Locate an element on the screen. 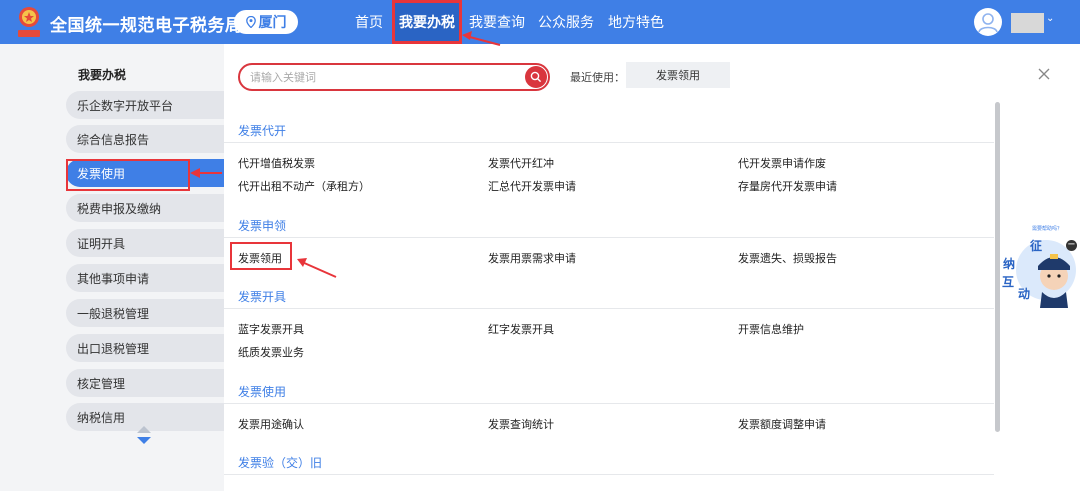 Image resolution: width=1080 pixels, height=491 pixels. section-title-invoice-issue-on-behalf: 发票代开 is located at coordinates (262, 131).